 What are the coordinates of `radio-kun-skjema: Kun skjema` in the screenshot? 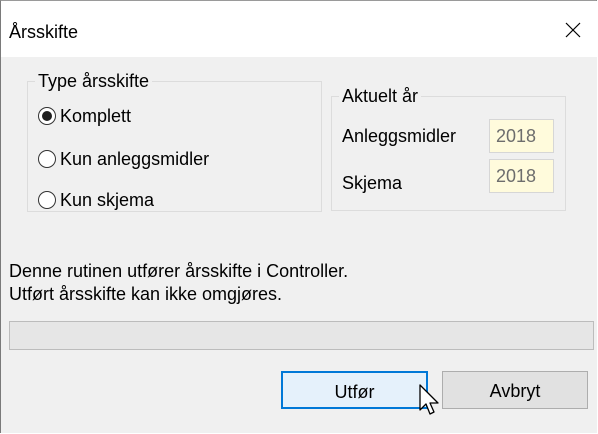 It's located at (96, 200).